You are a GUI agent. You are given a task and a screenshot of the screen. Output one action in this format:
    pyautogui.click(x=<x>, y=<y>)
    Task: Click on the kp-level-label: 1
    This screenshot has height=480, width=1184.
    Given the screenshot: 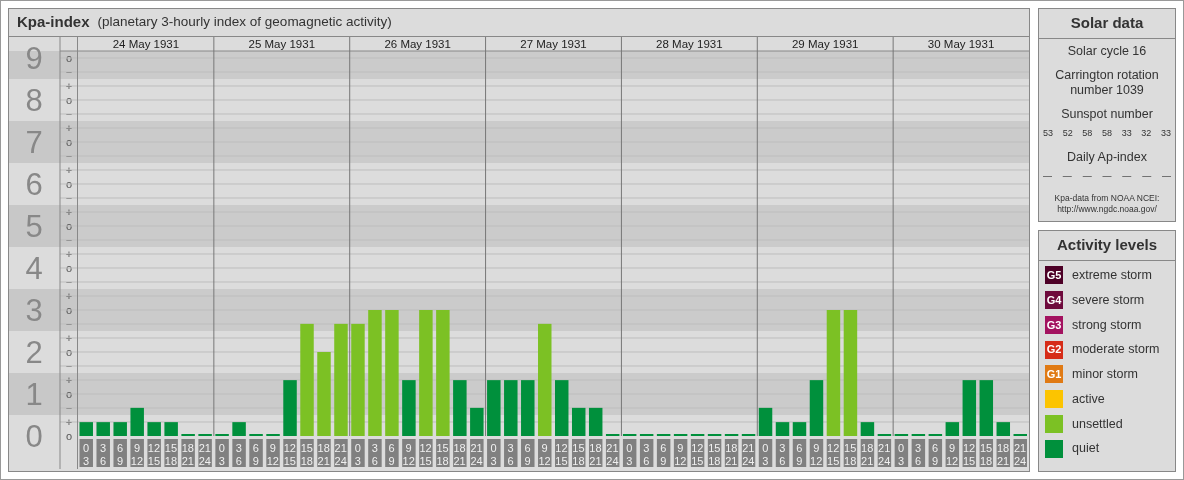 What is the action you would take?
    pyautogui.click(x=34, y=394)
    